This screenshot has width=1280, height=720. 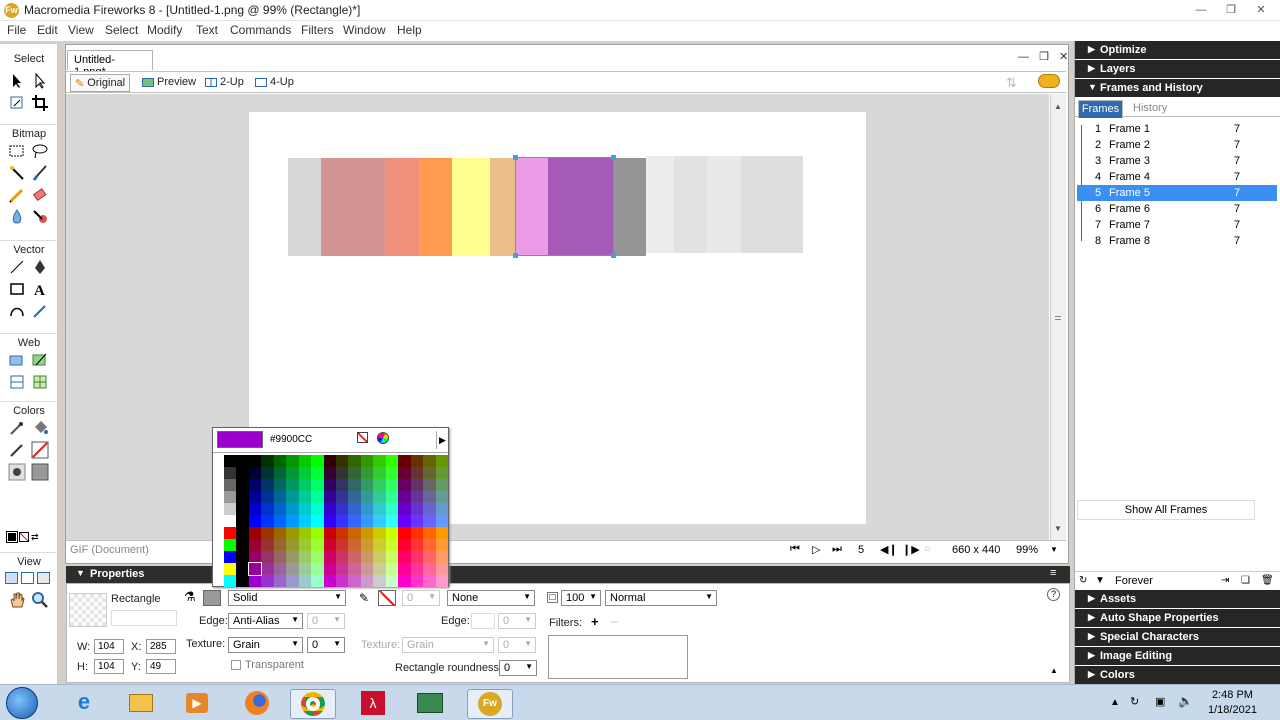 I want to click on eyedropper-tool-icon, so click(x=17, y=428).